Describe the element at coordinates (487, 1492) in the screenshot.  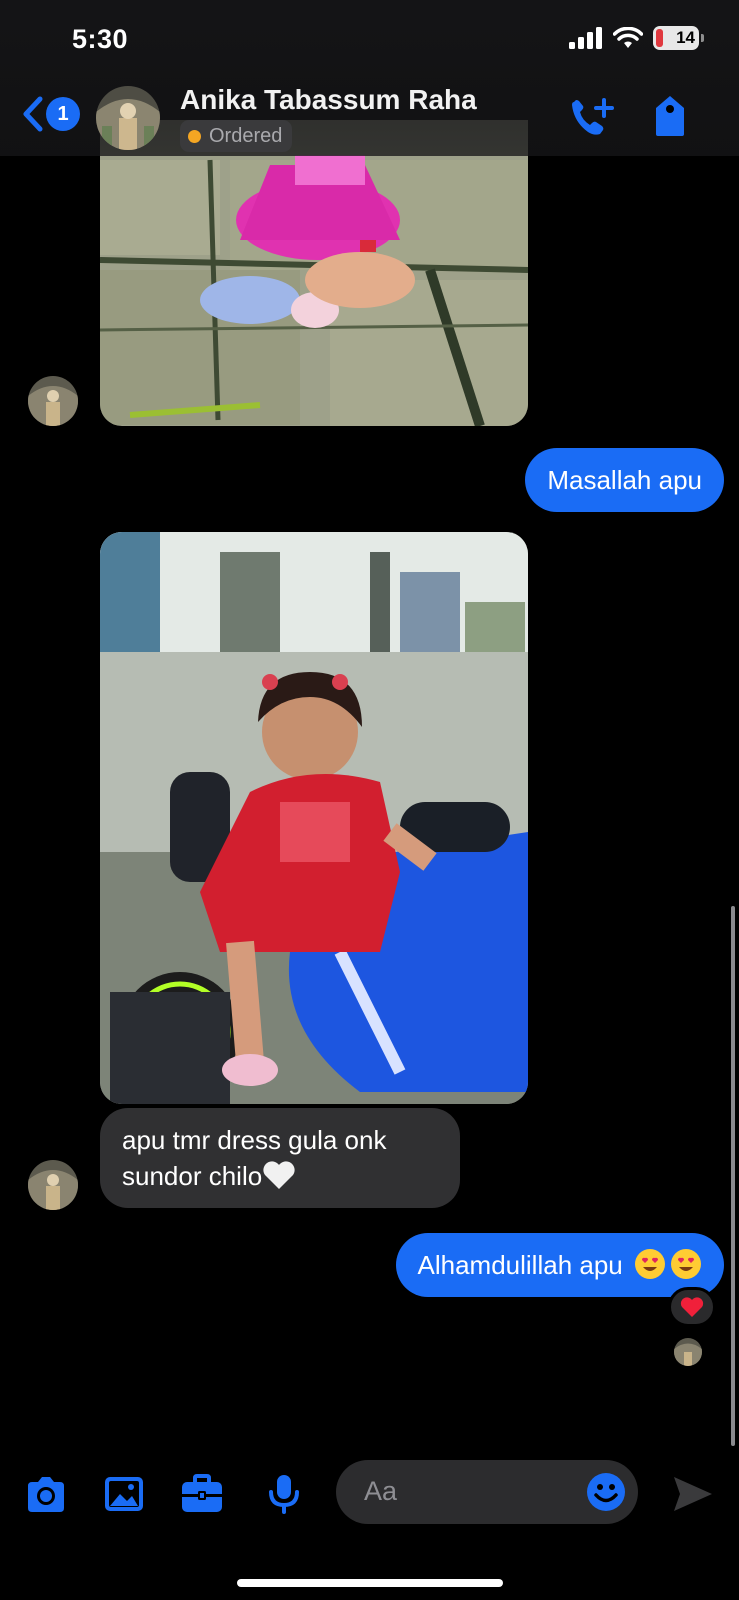
I see `message-input: Aa` at that location.